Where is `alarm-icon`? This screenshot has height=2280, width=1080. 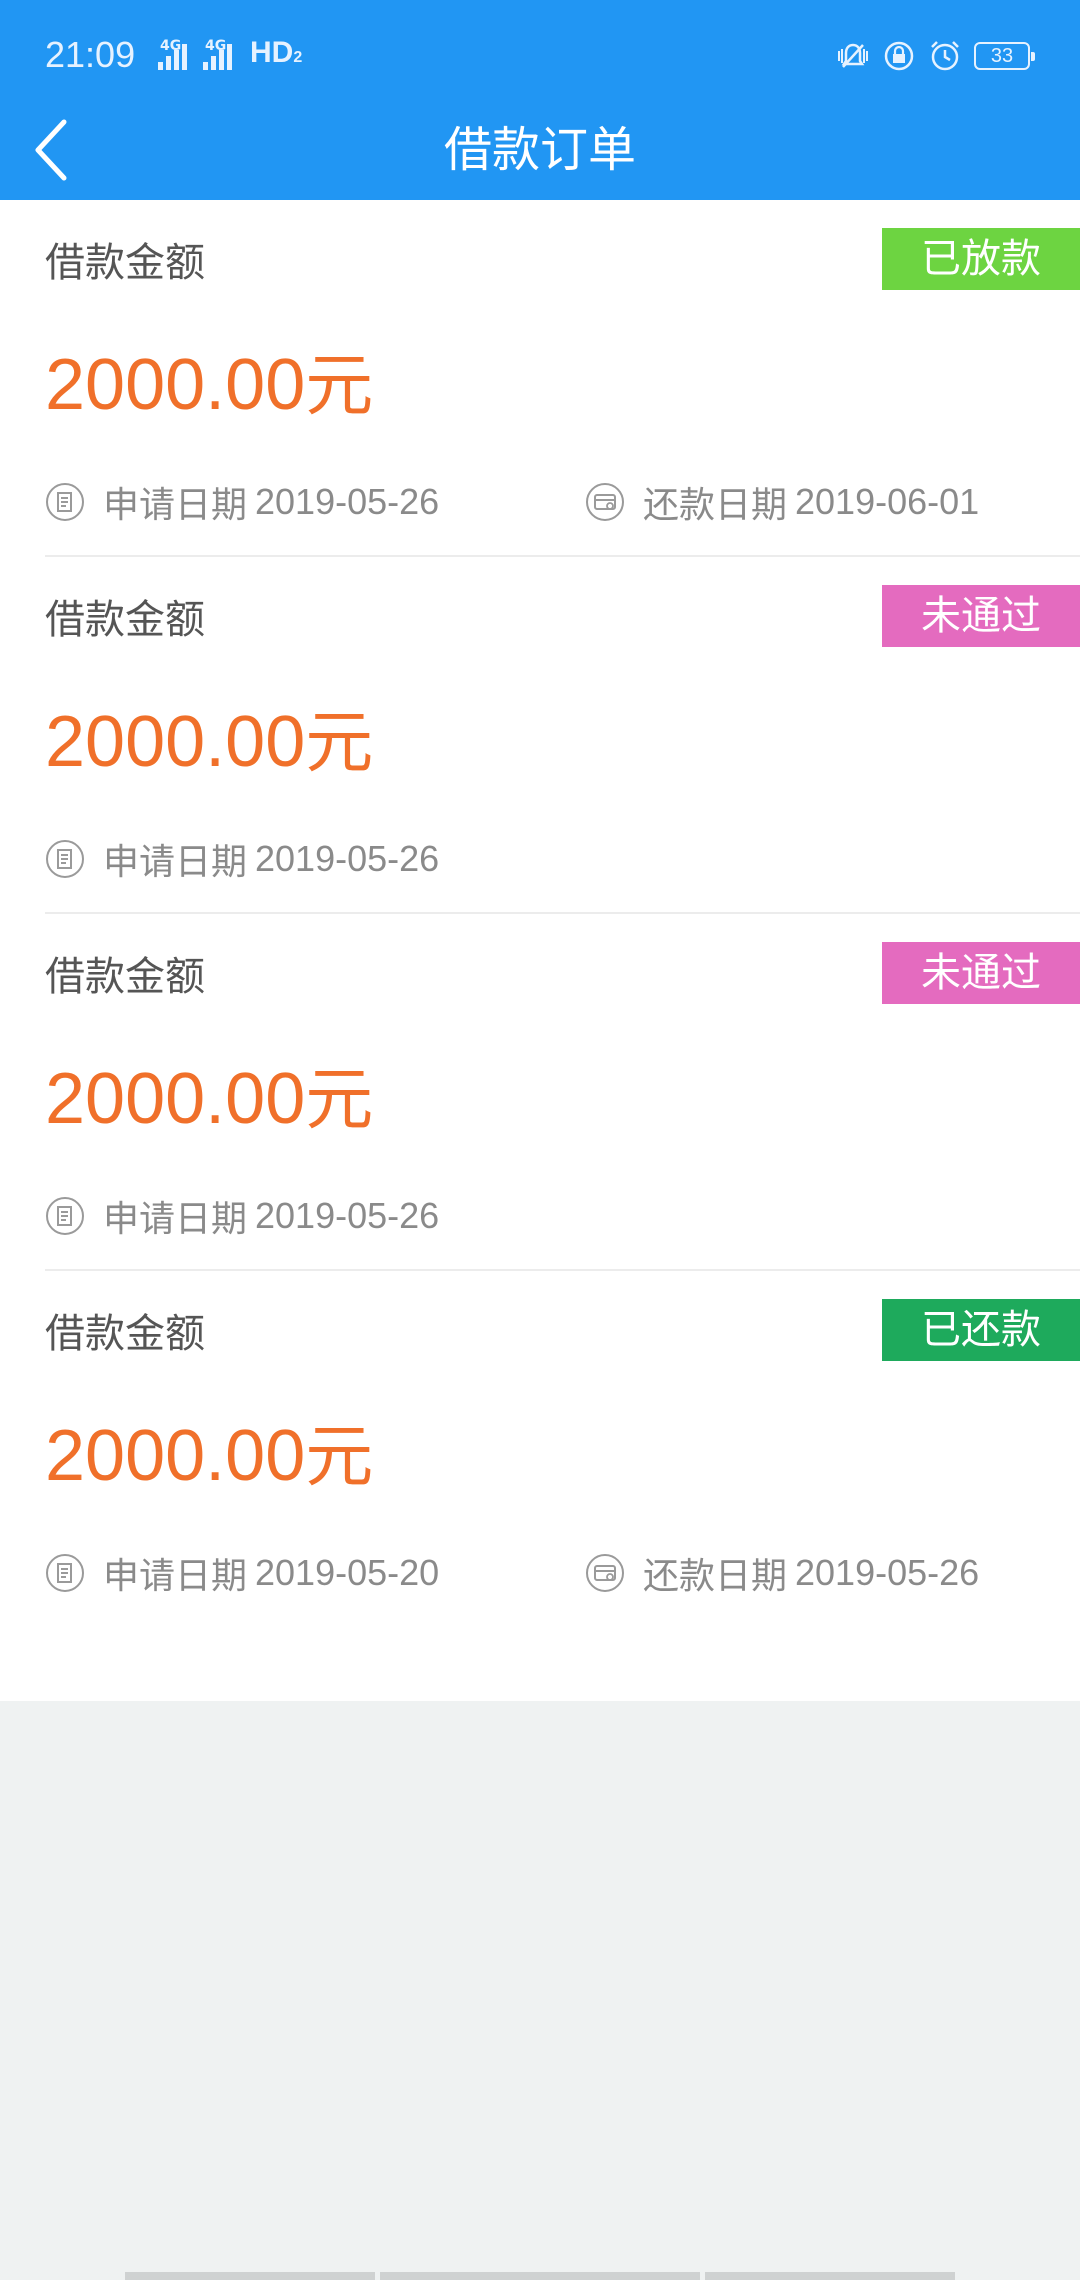
alarm-icon is located at coordinates (945, 56).